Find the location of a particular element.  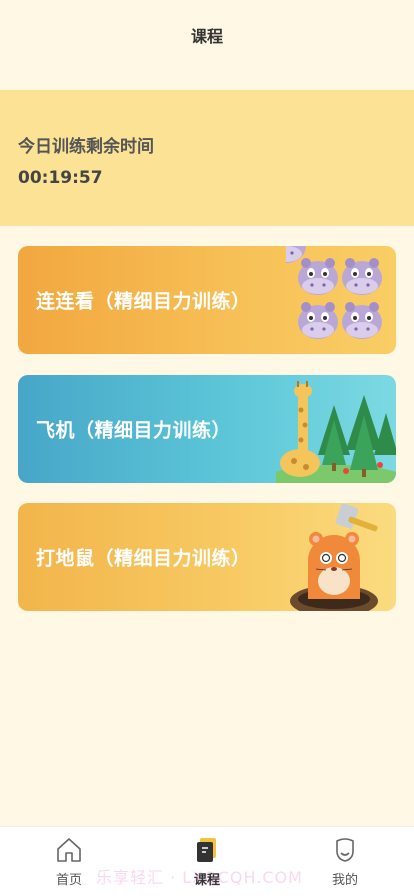

course-card-airplane: 飞机（精细目力训练） is located at coordinates (207, 429).